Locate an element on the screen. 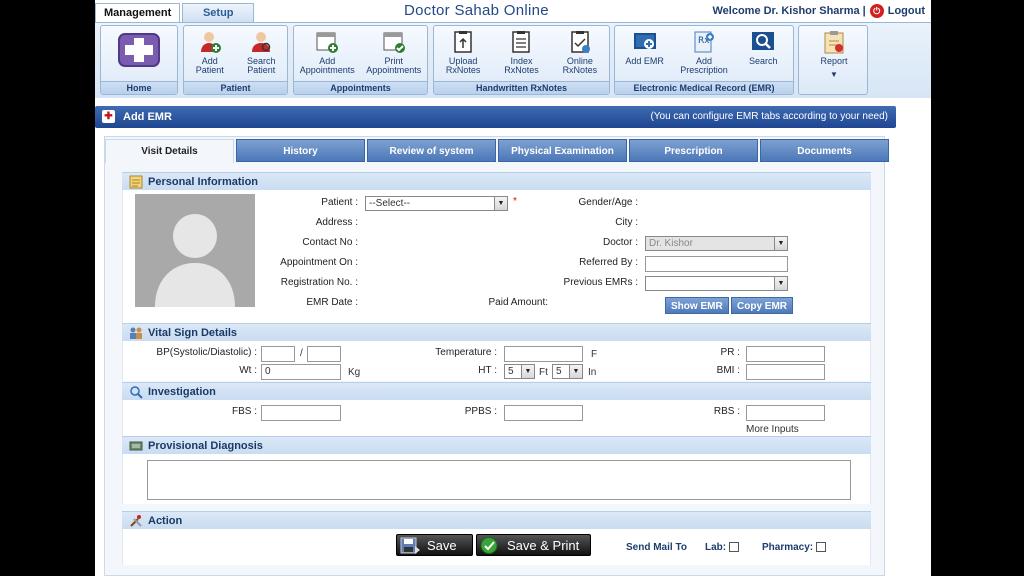  tab-physical-examination: Physical Examination is located at coordinates (562, 150).